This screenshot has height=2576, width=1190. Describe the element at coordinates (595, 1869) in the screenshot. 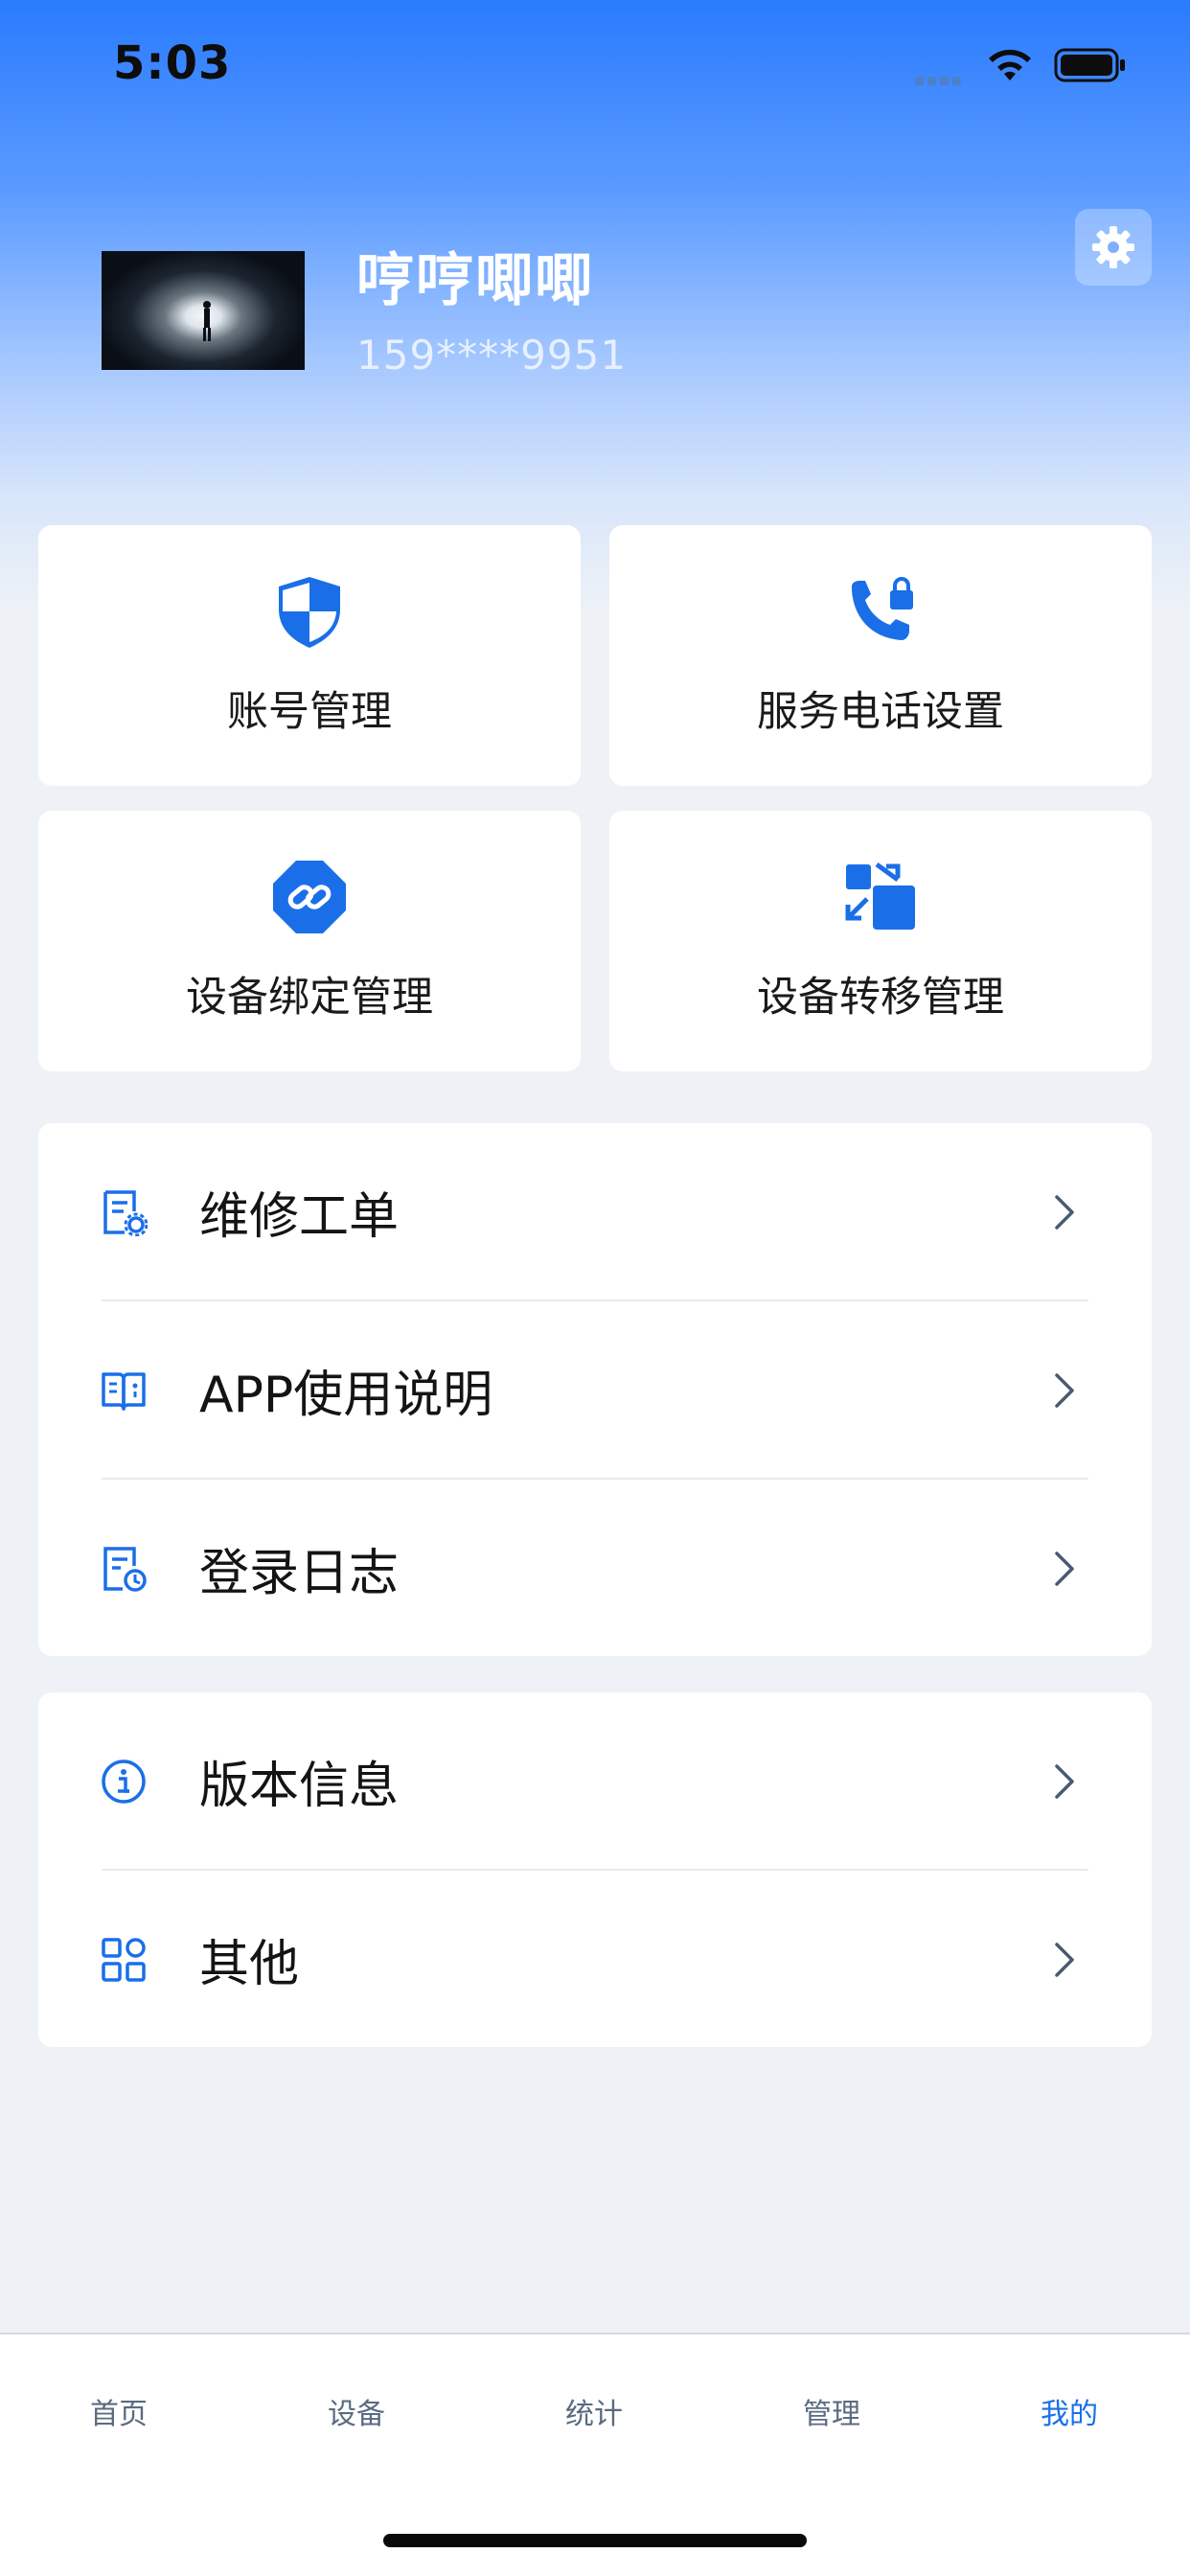

I see `menu-section-2: 版本信息 其他` at that location.